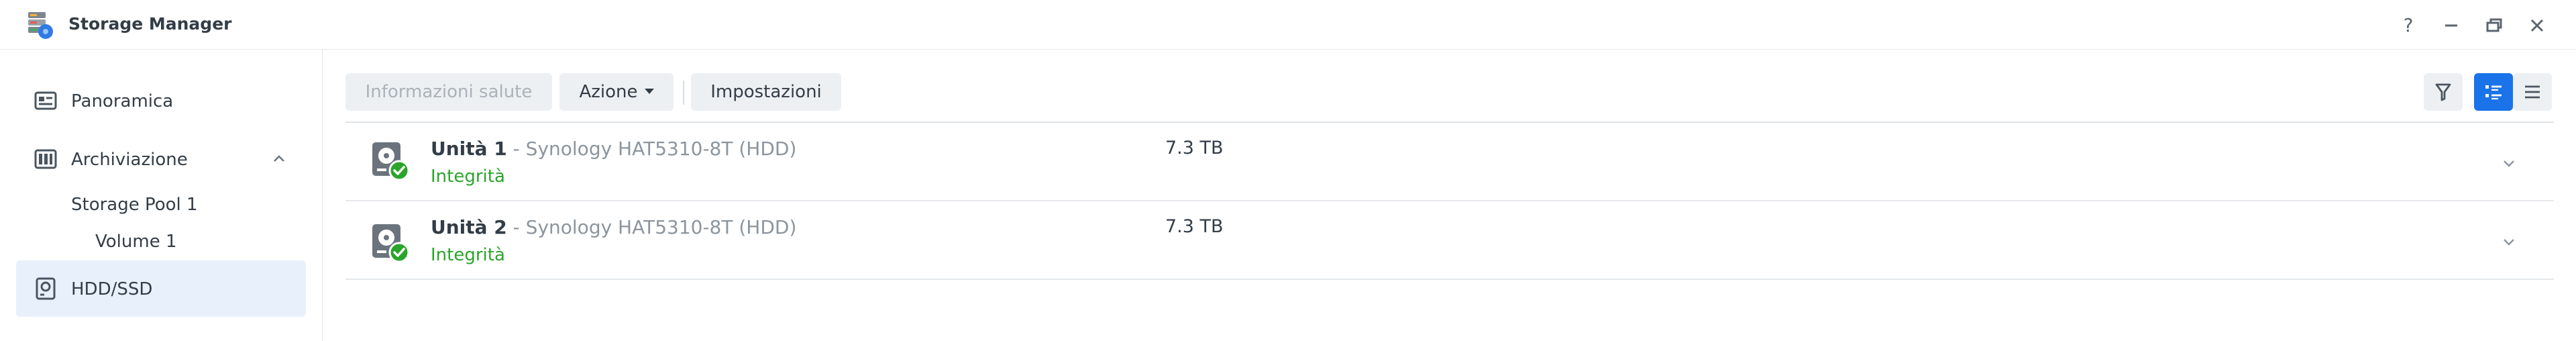 Image resolution: width=2576 pixels, height=341 pixels. I want to click on action-label: Azione, so click(608, 92).